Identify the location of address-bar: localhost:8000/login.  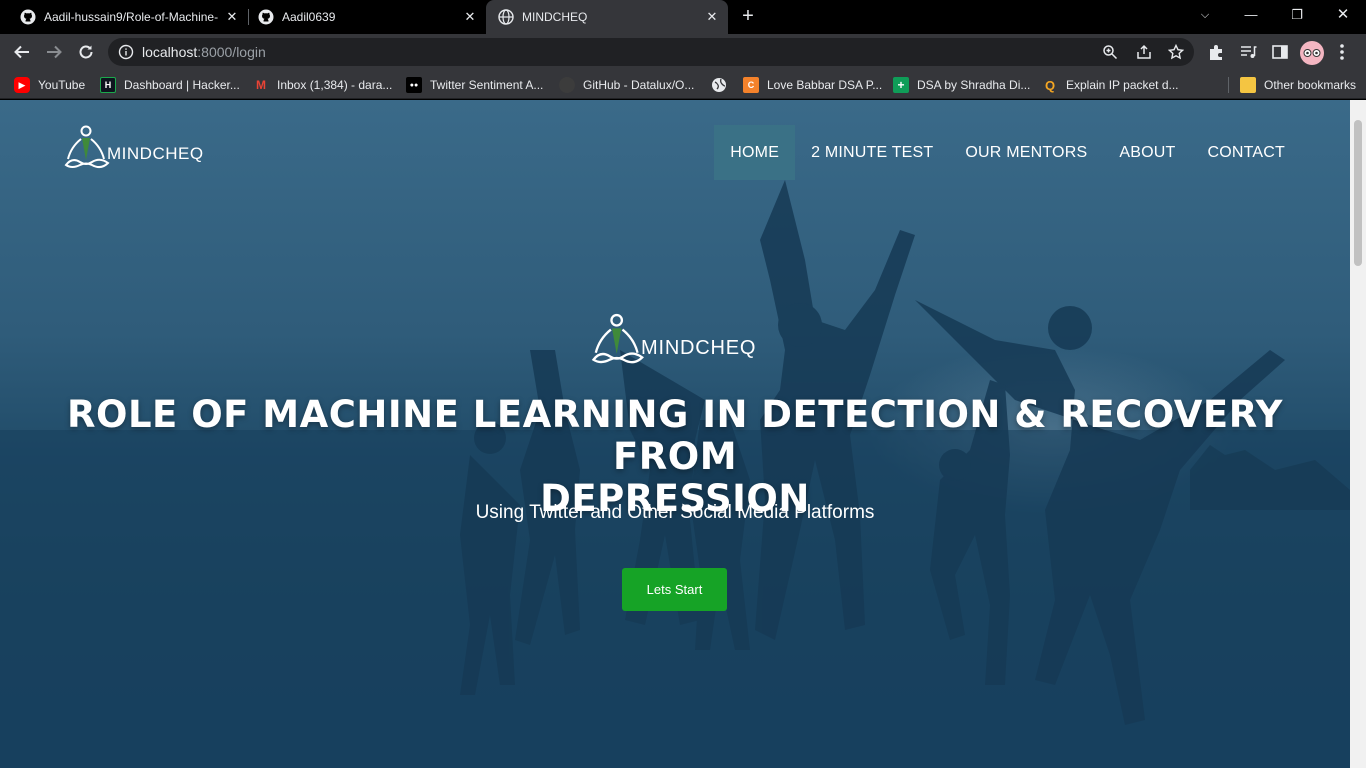
(651, 52).